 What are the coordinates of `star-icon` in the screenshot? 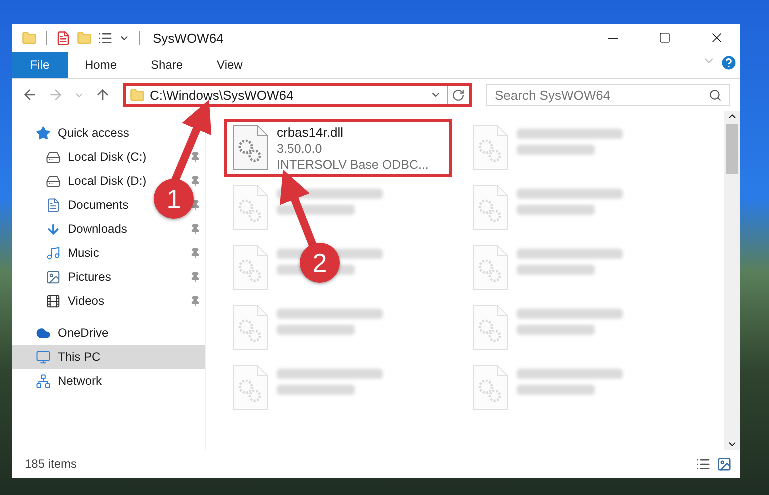 It's located at (43, 133).